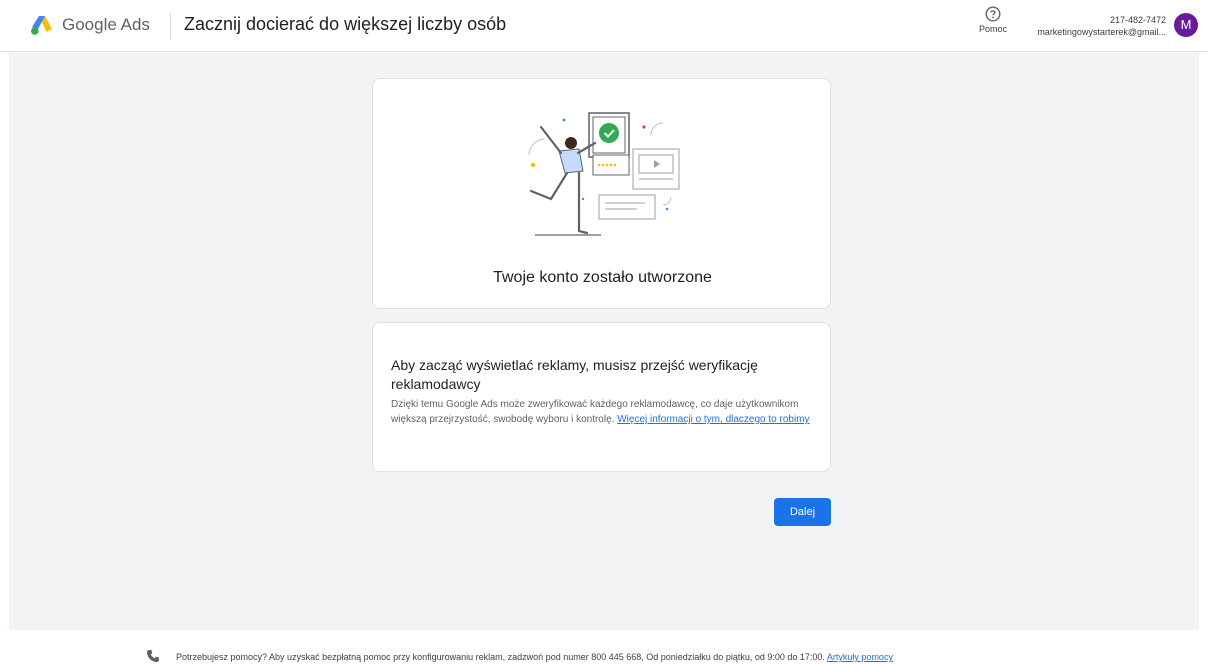 This screenshot has height=664, width=1208. Describe the element at coordinates (602, 277) in the screenshot. I see `account-created-title: Twoje konto zostało utworzone` at that location.